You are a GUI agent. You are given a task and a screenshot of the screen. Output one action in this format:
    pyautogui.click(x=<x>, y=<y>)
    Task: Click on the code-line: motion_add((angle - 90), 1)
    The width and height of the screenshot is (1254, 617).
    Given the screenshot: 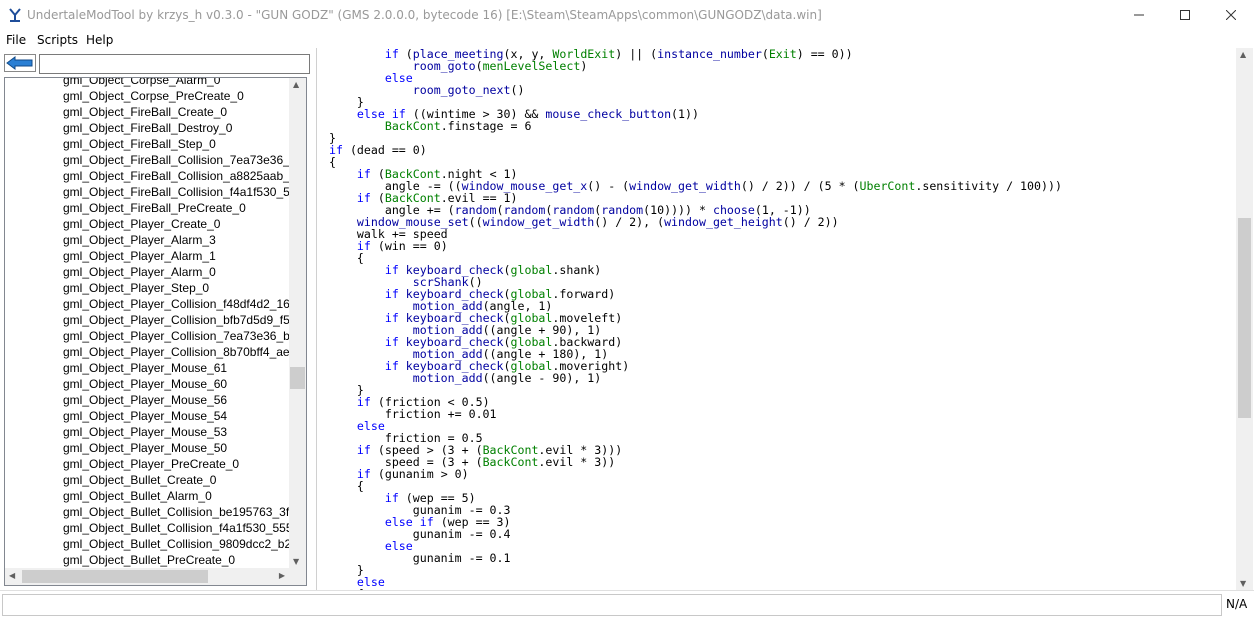 What is the action you would take?
    pyautogui.click(x=465, y=378)
    